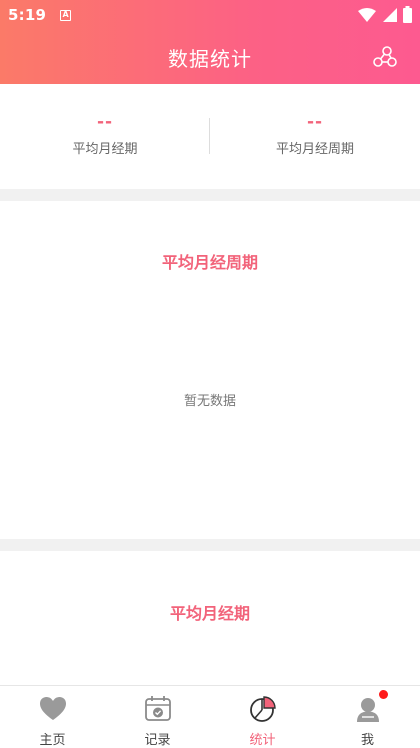 Image resolution: width=420 pixels, height=748 pixels. Describe the element at coordinates (157, 740) in the screenshot. I see `tab-record-label: 记录` at that location.